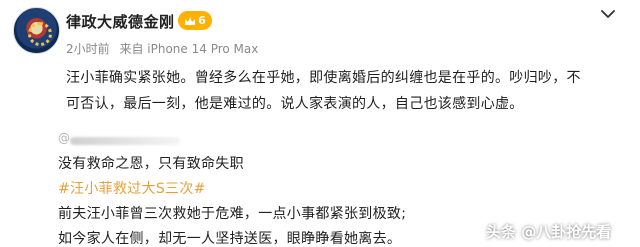 This screenshot has width=640, height=247. What do you see at coordinates (132, 189) in the screenshot?
I see `hashtag-link: #汪小菲救过大S三次#` at bounding box center [132, 189].